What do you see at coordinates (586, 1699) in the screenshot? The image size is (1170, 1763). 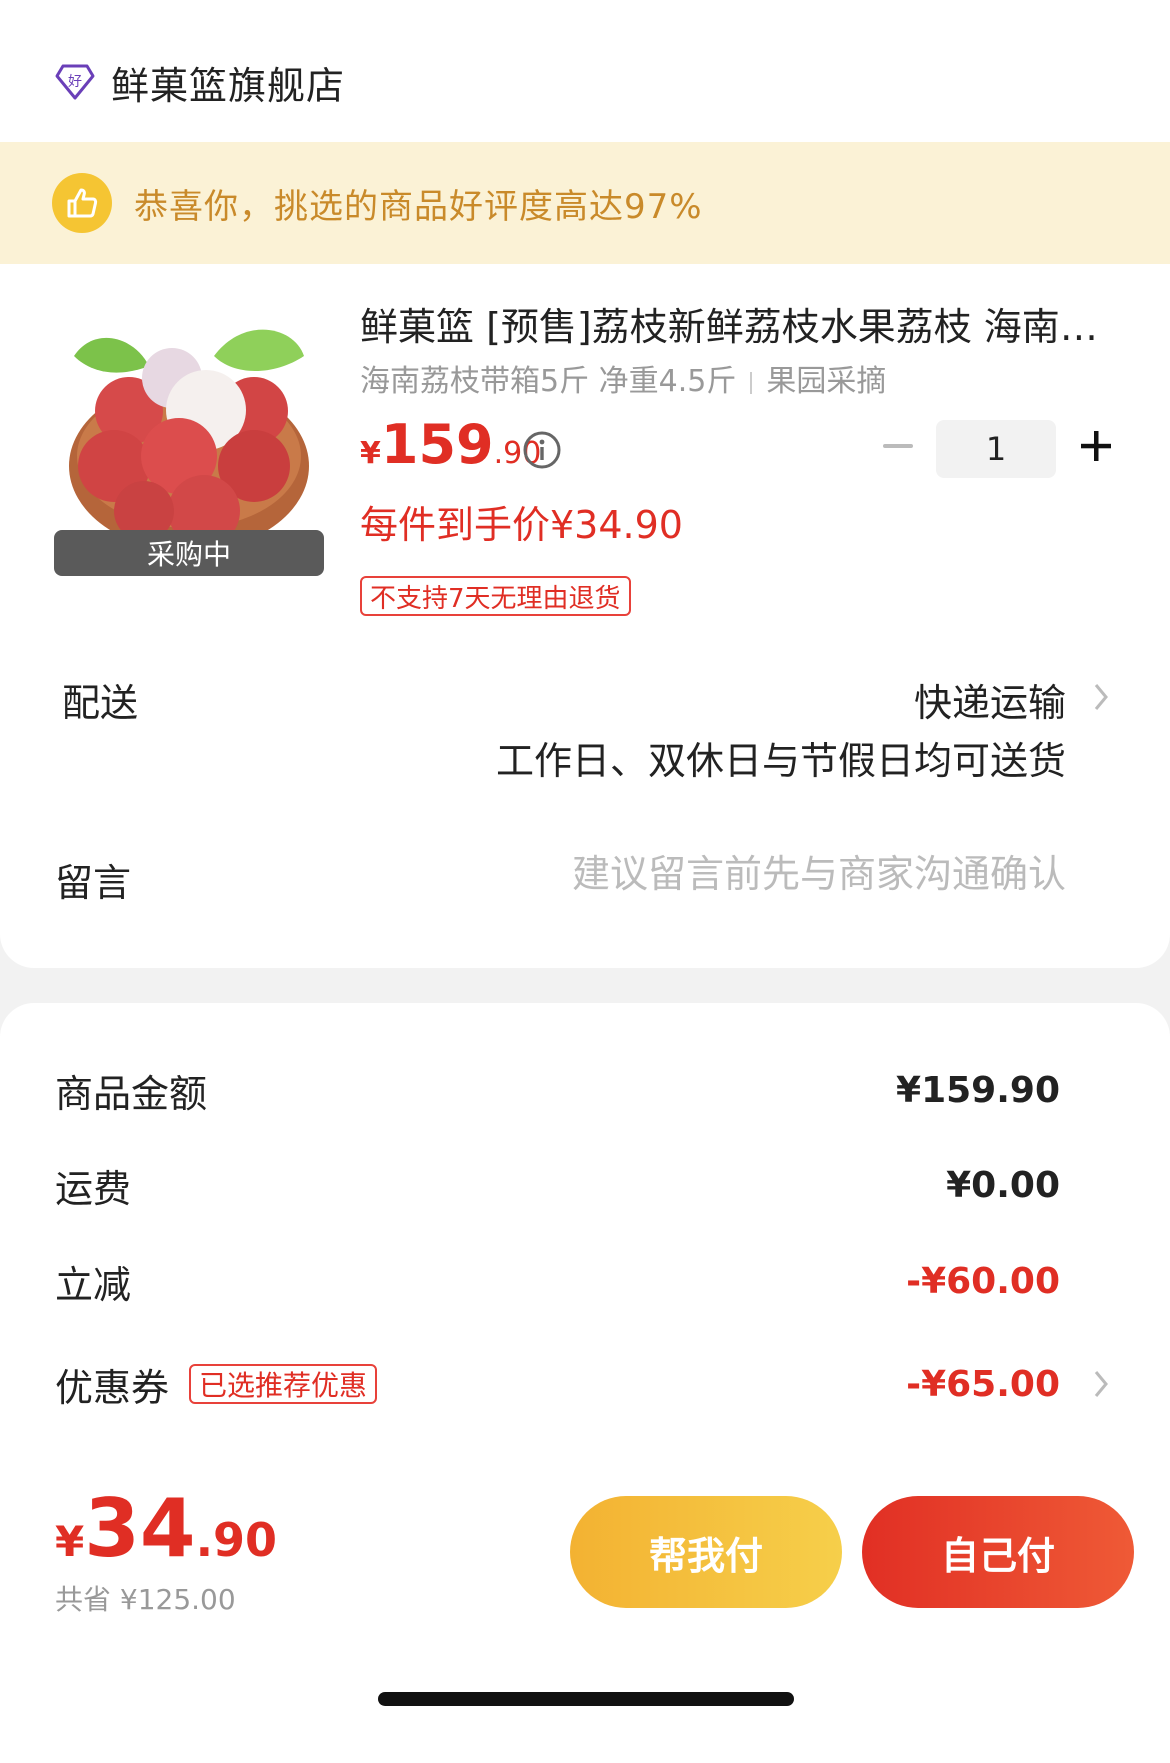 I see `home-indicator` at bounding box center [586, 1699].